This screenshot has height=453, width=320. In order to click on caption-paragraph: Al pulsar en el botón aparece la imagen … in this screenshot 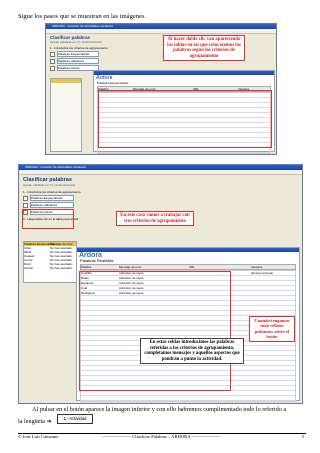, I will do `click(169, 409)`.